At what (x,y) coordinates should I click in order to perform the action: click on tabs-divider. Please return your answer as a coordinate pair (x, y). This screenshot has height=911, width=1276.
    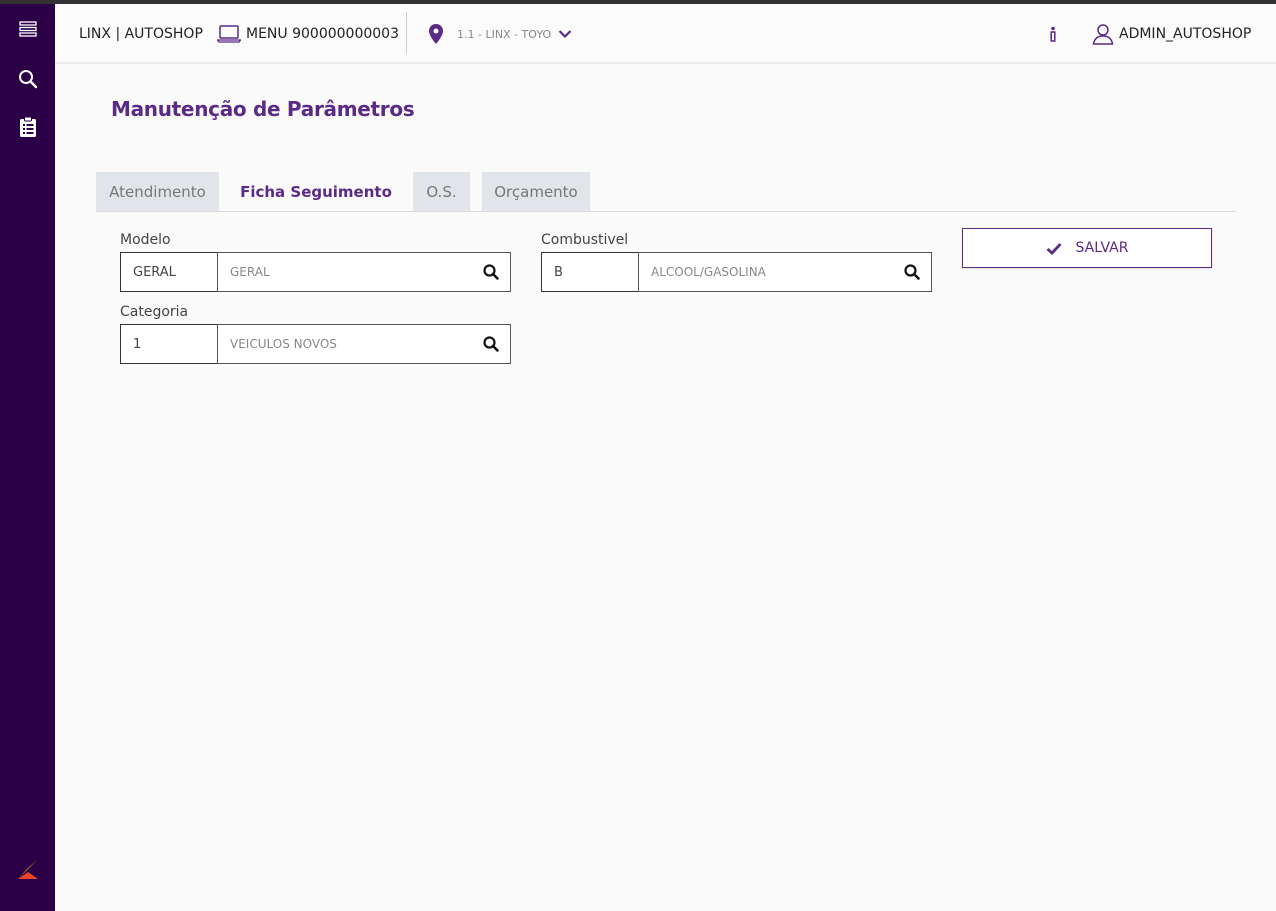
    Looking at the image, I should click on (666, 211).